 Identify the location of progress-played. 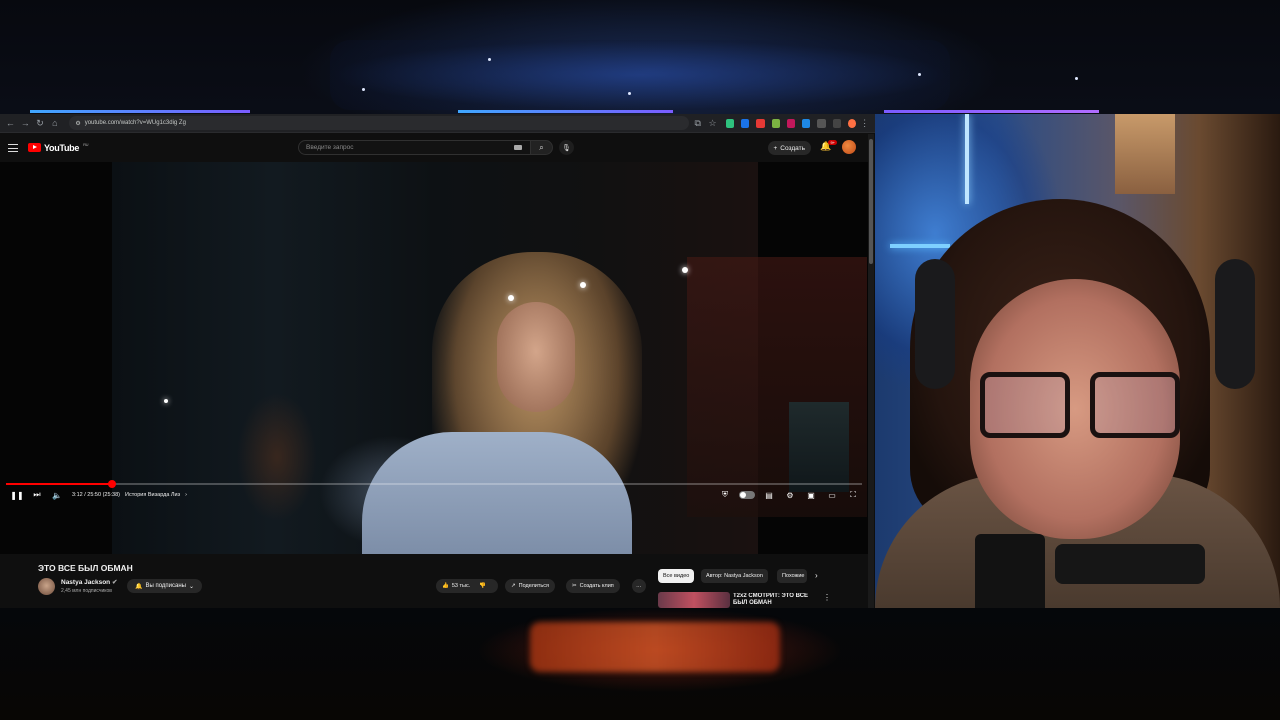
(59, 484).